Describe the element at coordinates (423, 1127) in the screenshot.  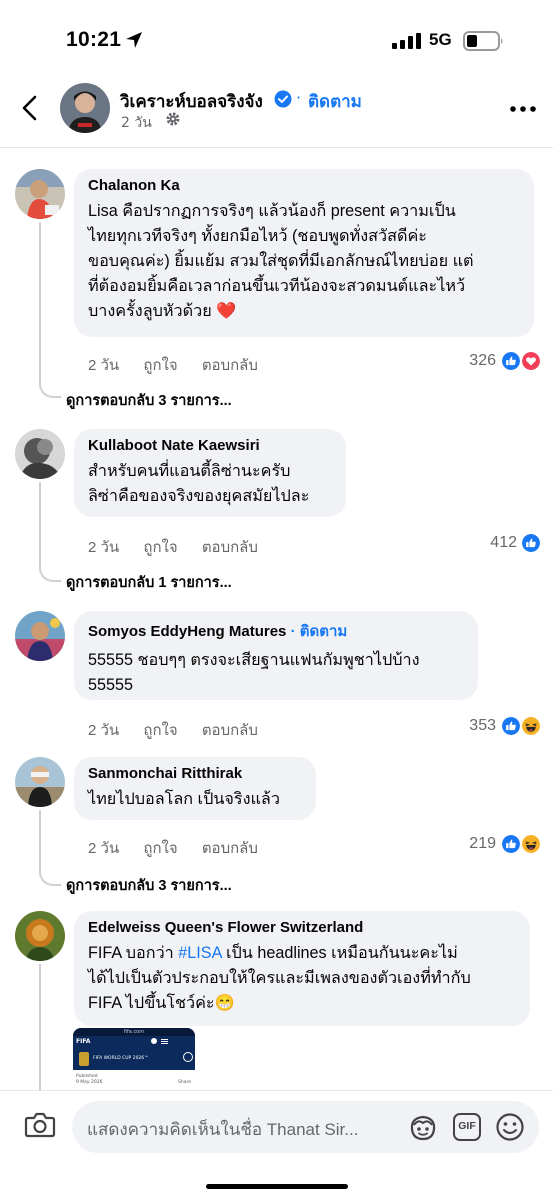
I see `avatar-sticker-icon` at that location.